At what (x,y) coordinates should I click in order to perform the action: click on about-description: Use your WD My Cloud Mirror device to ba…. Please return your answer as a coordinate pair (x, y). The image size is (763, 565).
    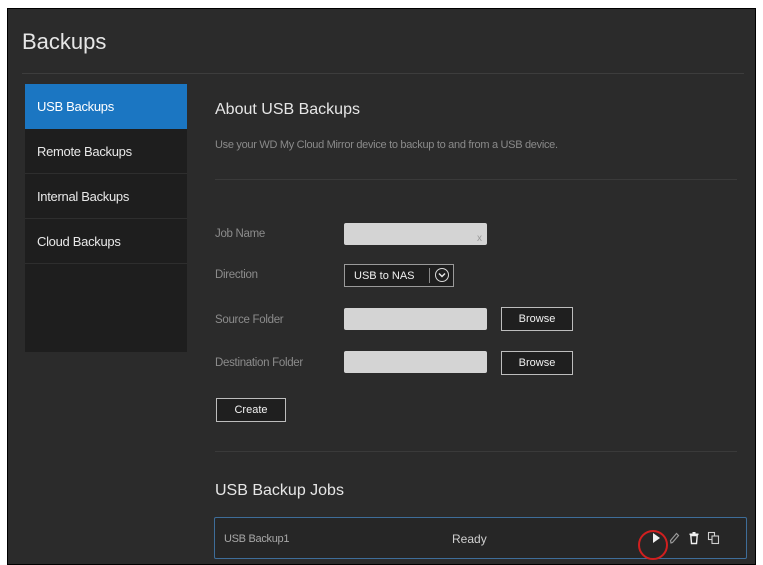
    Looking at the image, I should click on (386, 145).